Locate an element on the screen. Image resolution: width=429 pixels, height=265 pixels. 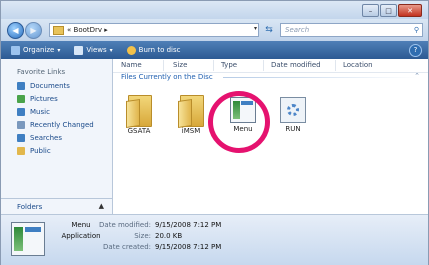
title-bar: – □ ✕ is located at coordinates (214, 10).